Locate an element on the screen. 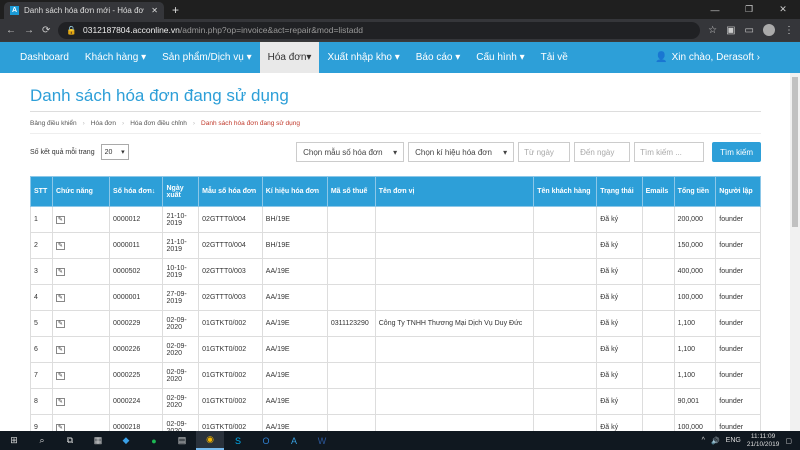  from-date-input: Từ ngày is located at coordinates (544, 152).